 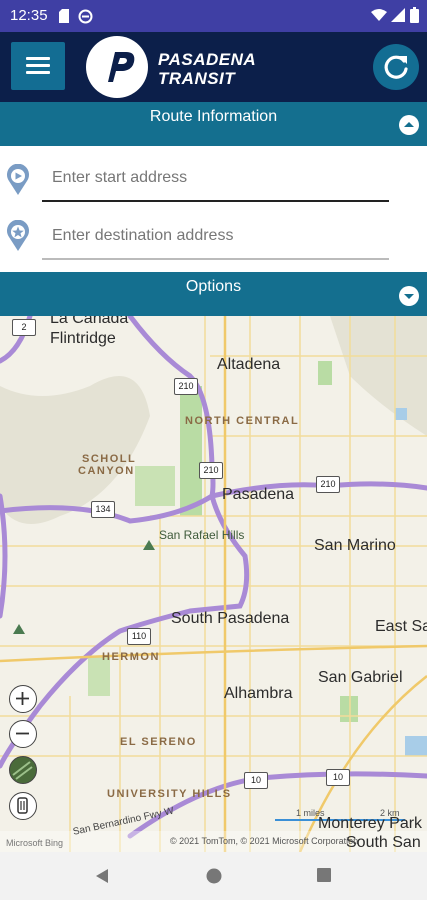 I want to click on map-park-arroyo, so click(x=191, y=451).